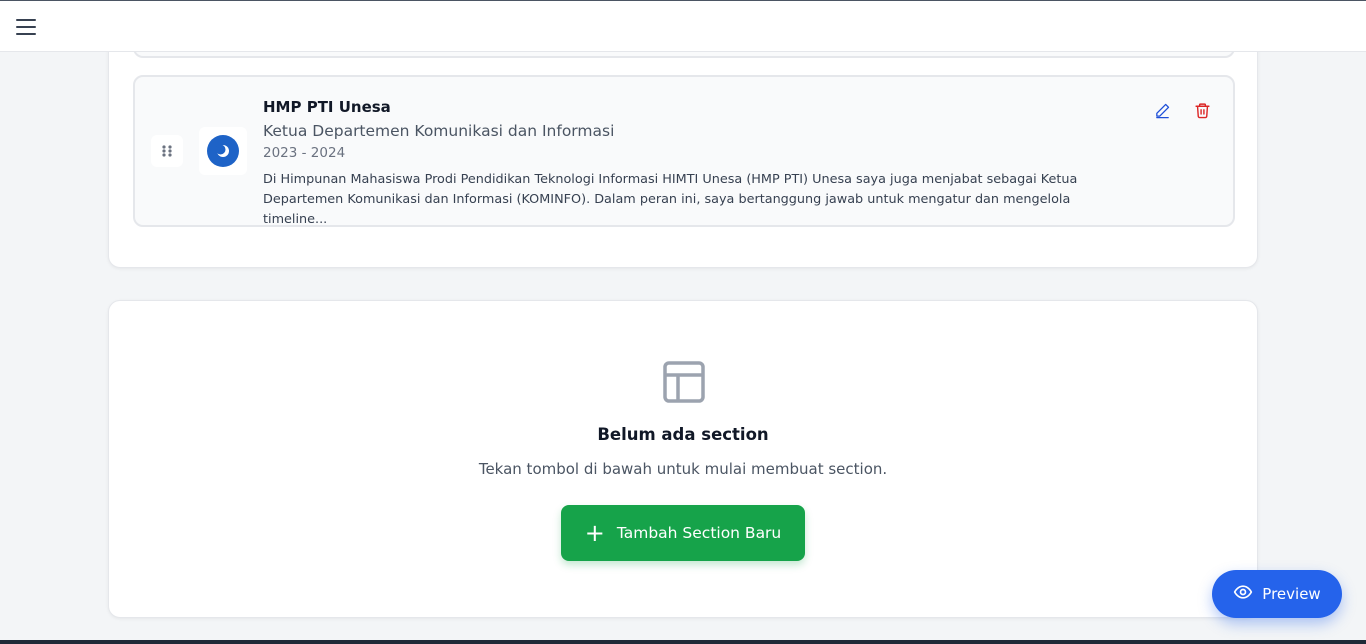  What do you see at coordinates (1291, 594) in the screenshot?
I see `preview-label: Preview` at bounding box center [1291, 594].